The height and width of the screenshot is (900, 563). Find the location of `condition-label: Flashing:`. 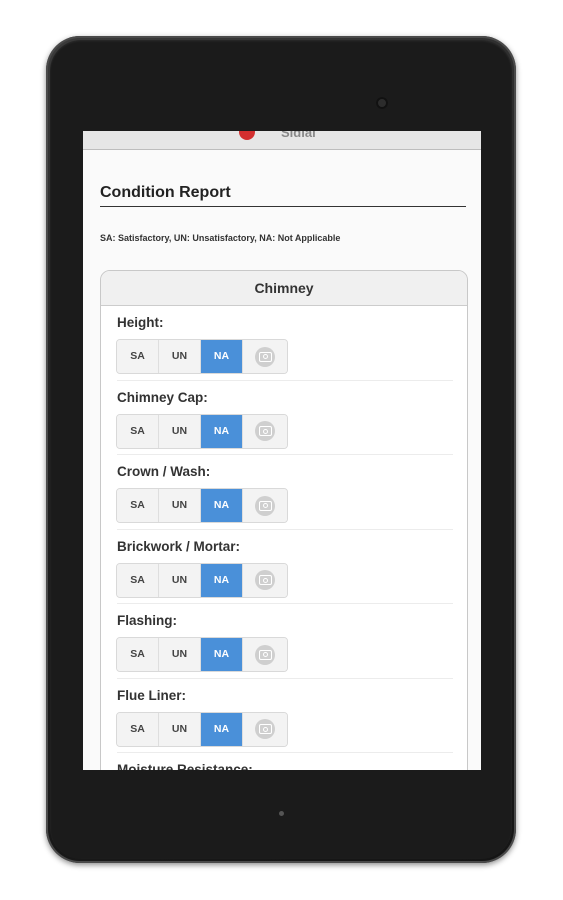

condition-label: Flashing: is located at coordinates (147, 620).